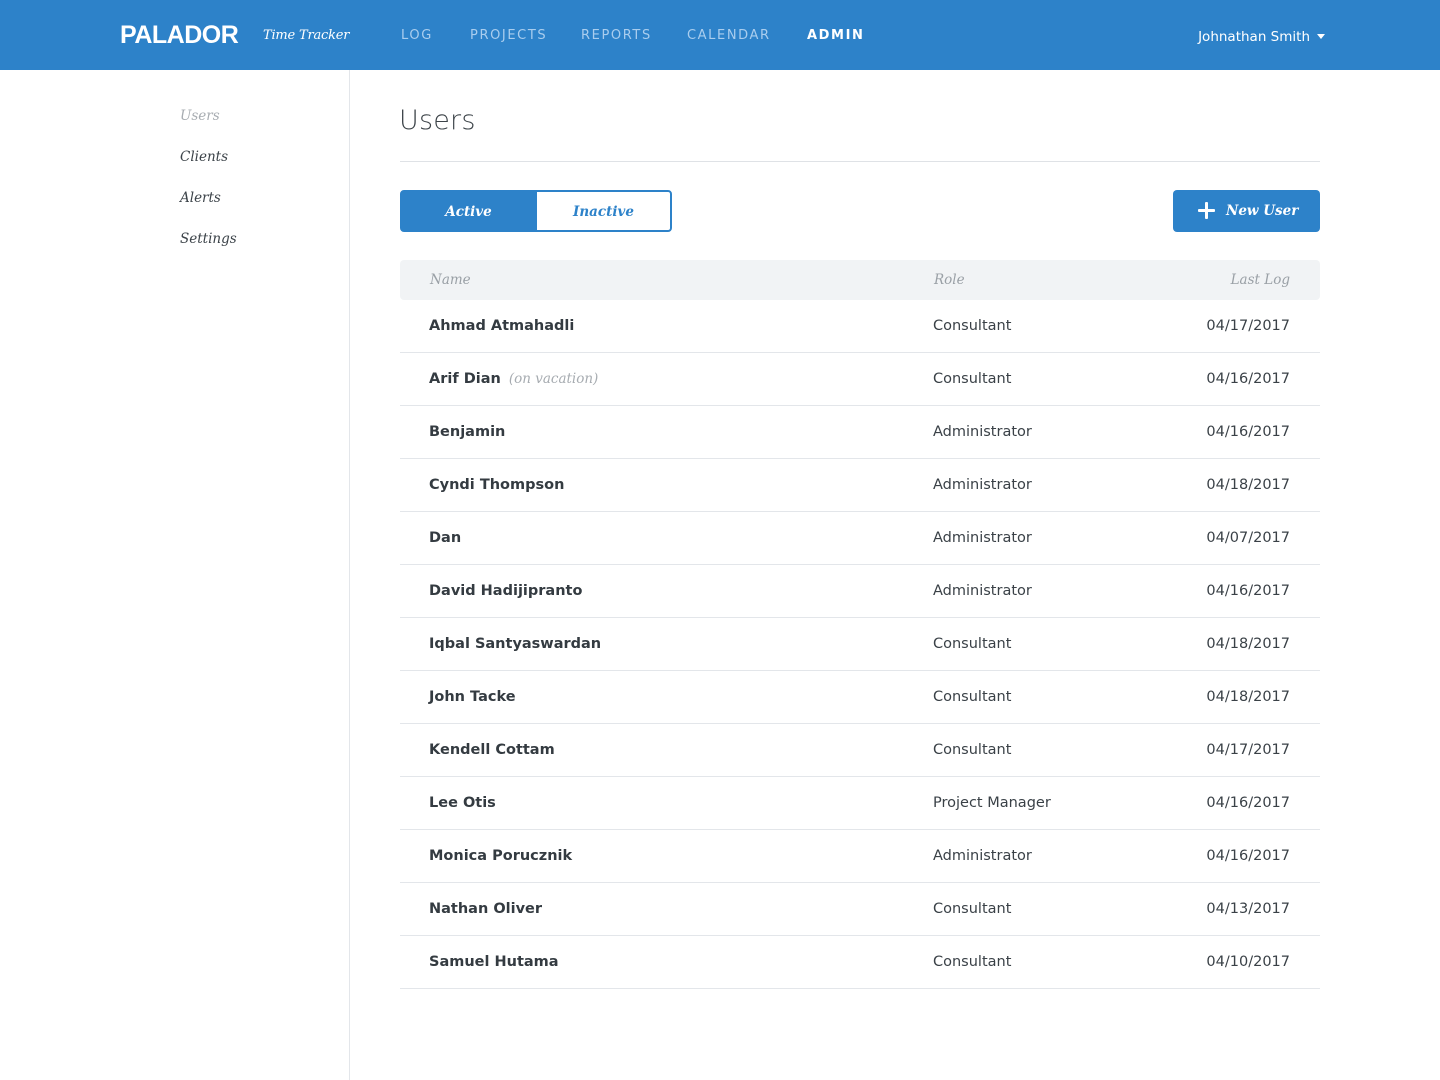 The image size is (1440, 1080). I want to click on column-header-role: Role, so click(949, 280).